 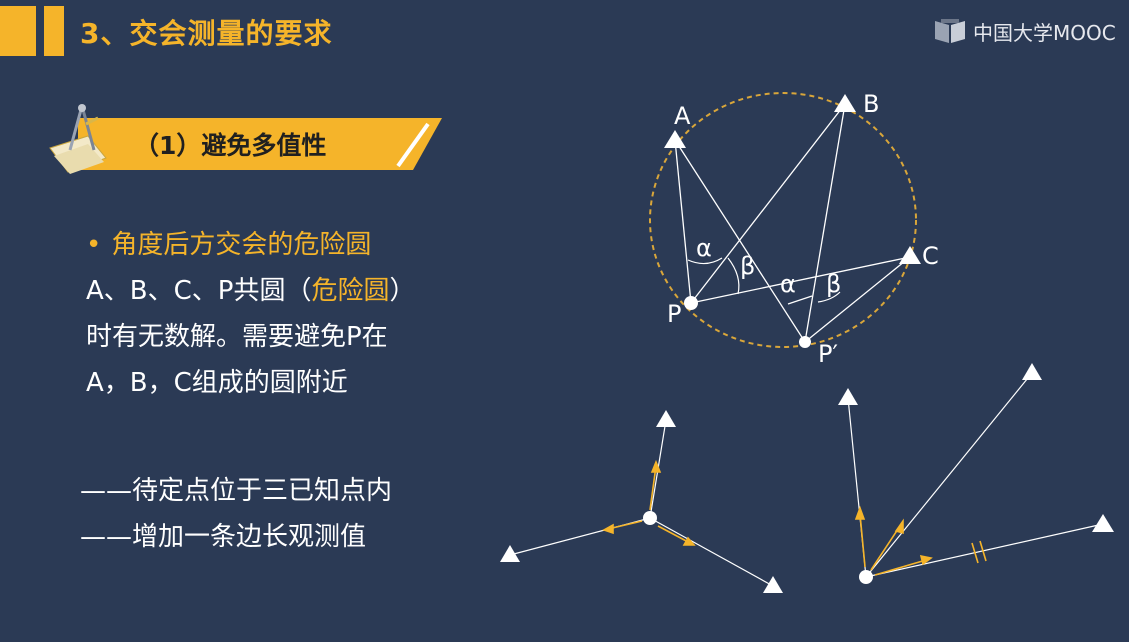 I want to click on label-p: P, so click(x=674, y=314).